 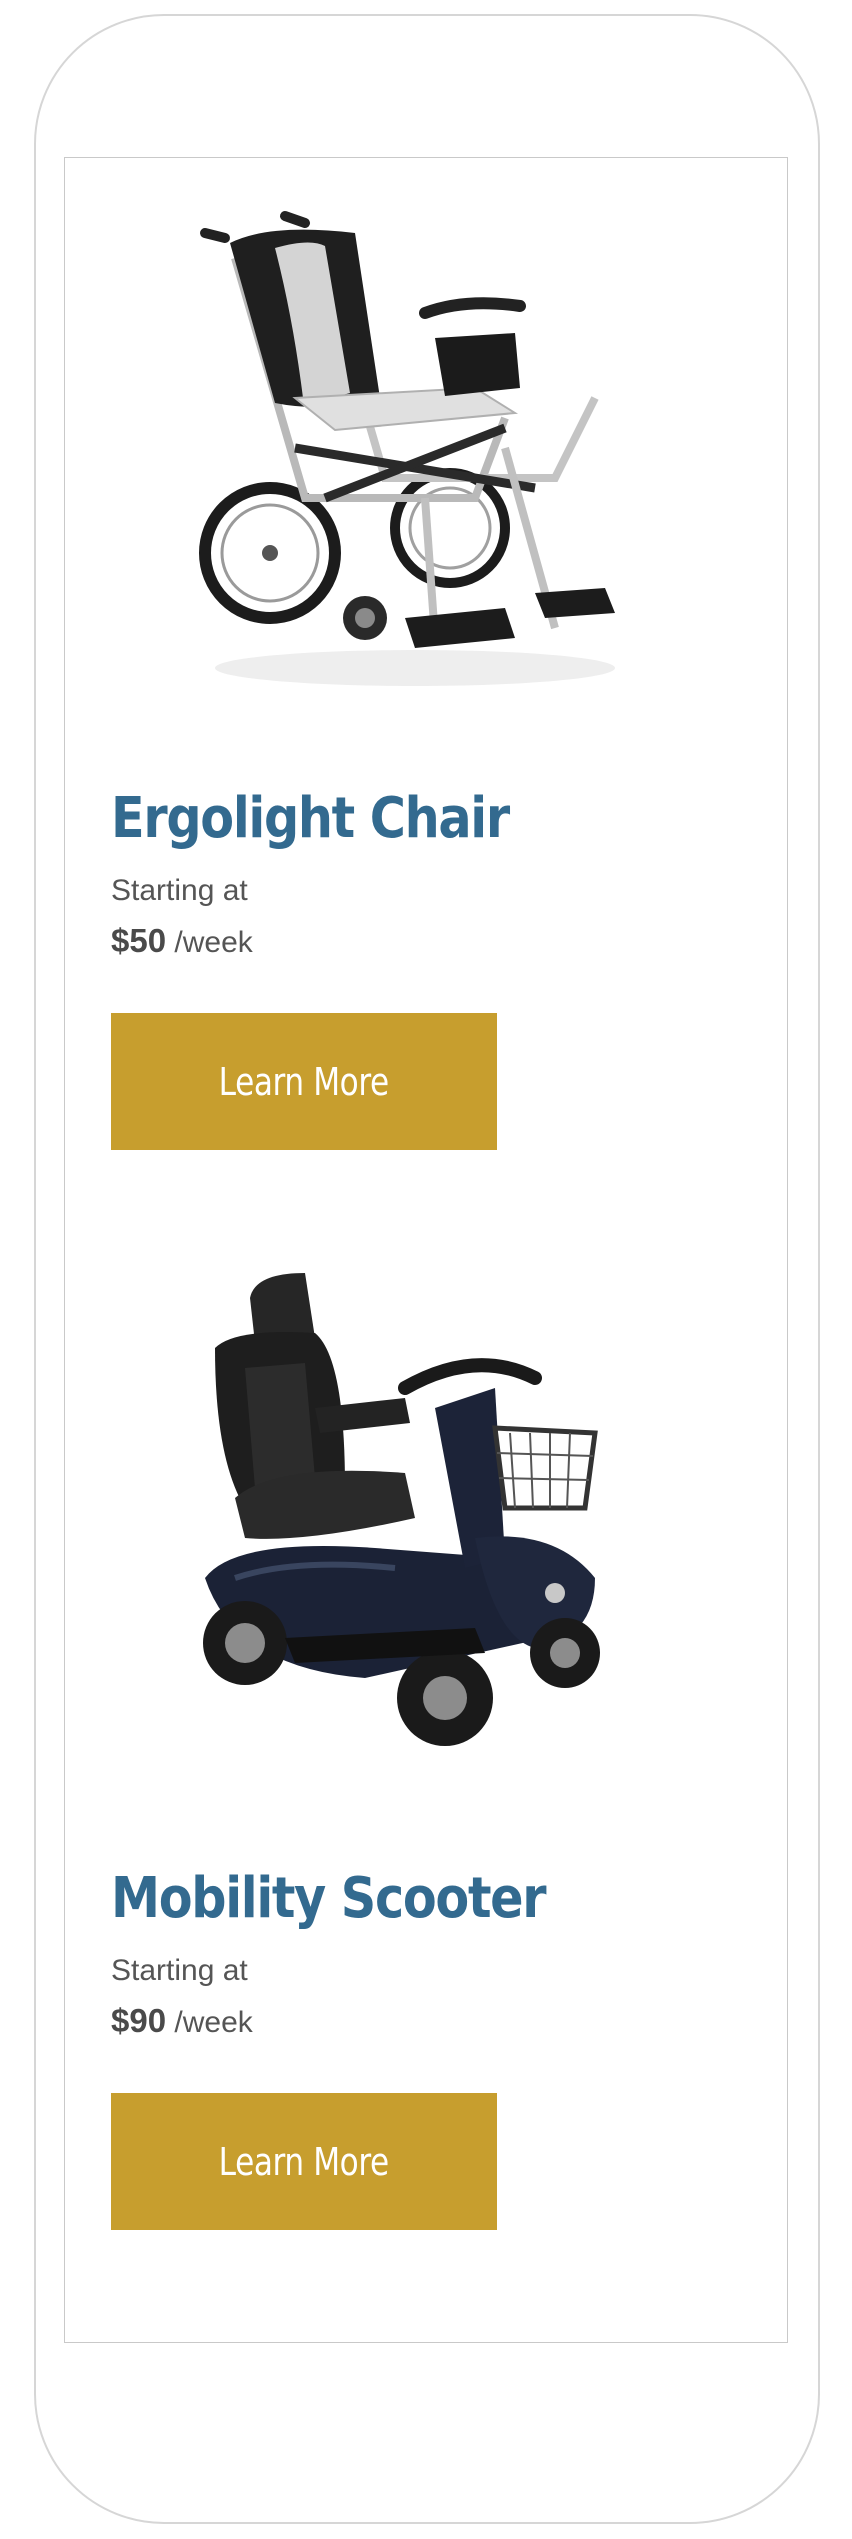 I want to click on price-line: $90 /week, so click(x=182, y=2021).